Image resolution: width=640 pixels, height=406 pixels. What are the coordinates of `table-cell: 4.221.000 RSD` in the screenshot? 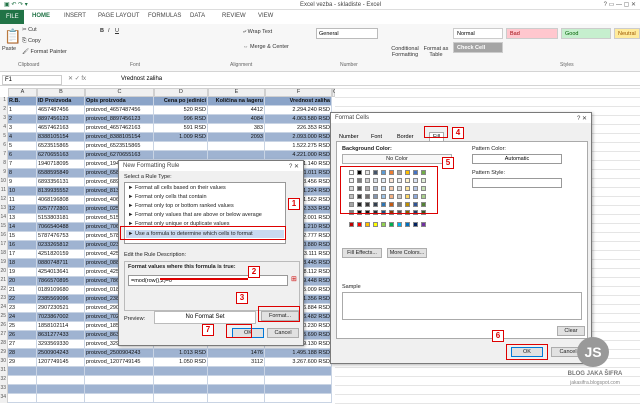 It's located at (298, 155).